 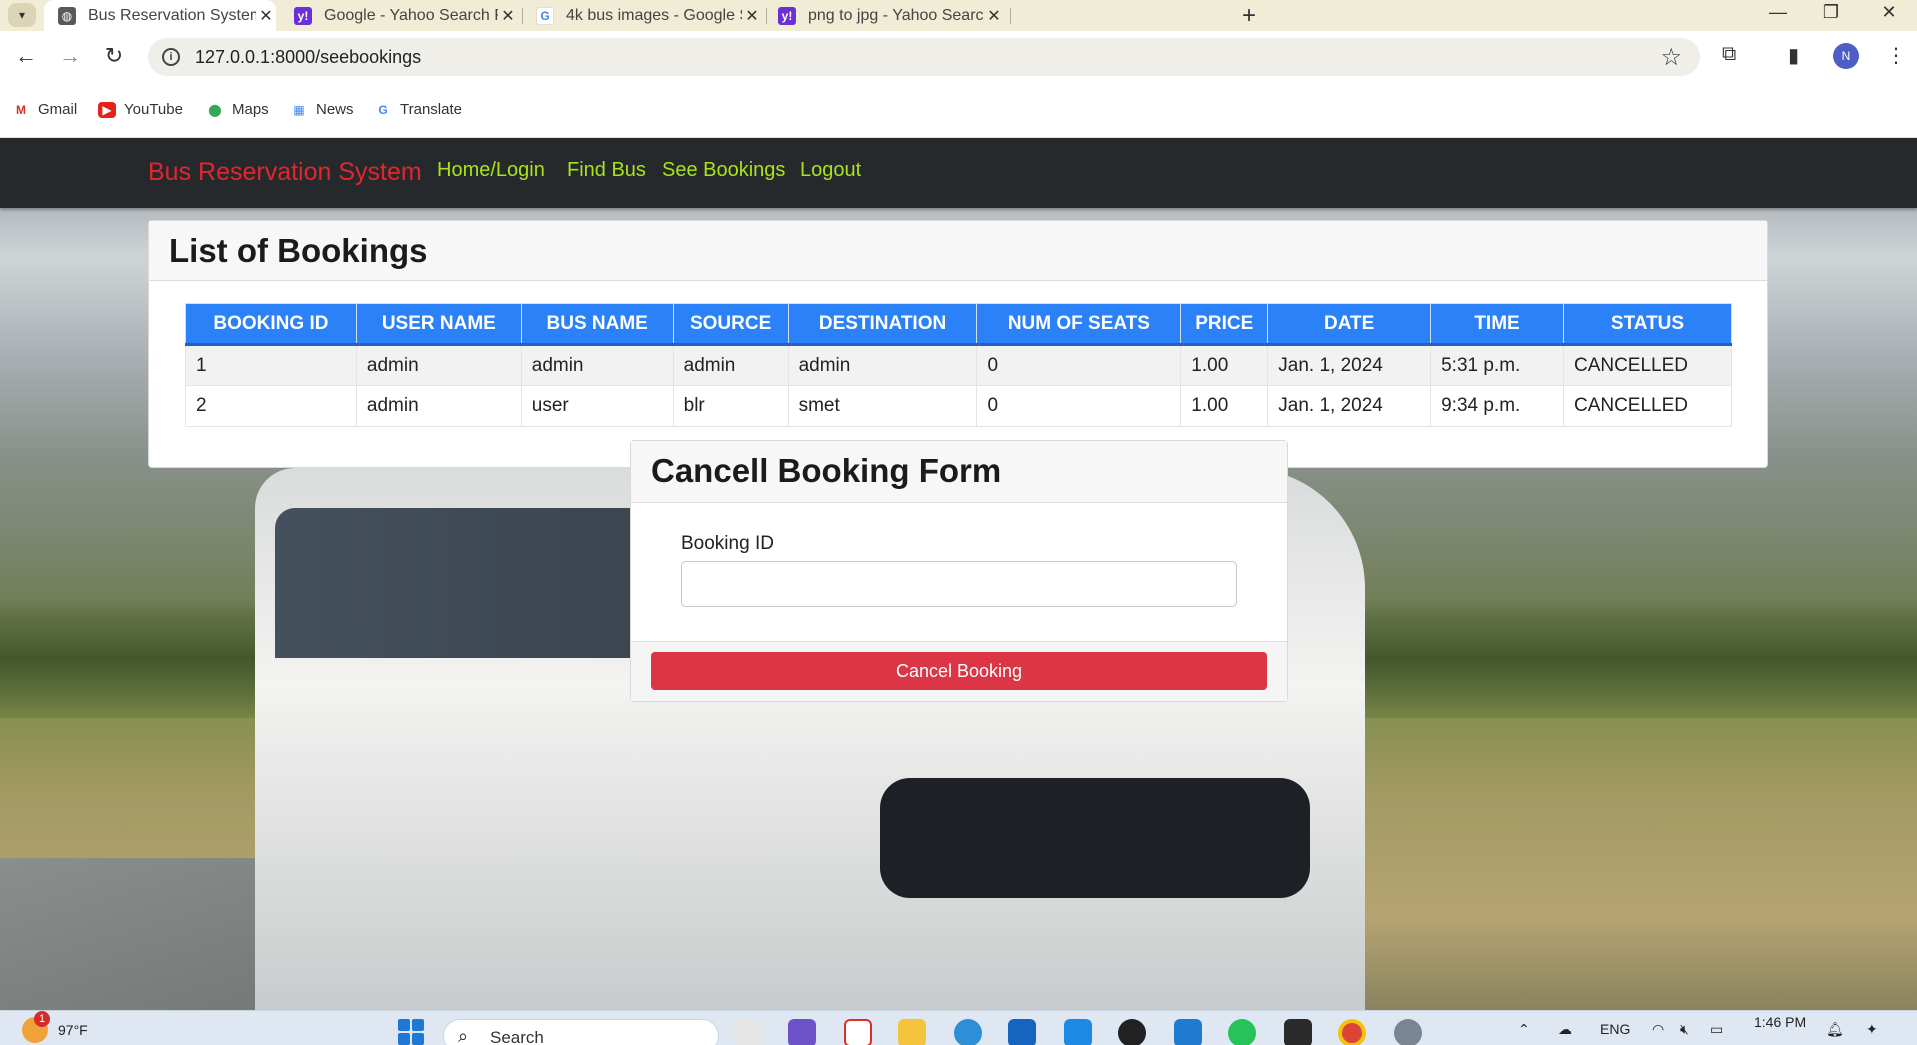 I want to click on tray-chevron-icon: ⌃, so click(x=1524, y=1029).